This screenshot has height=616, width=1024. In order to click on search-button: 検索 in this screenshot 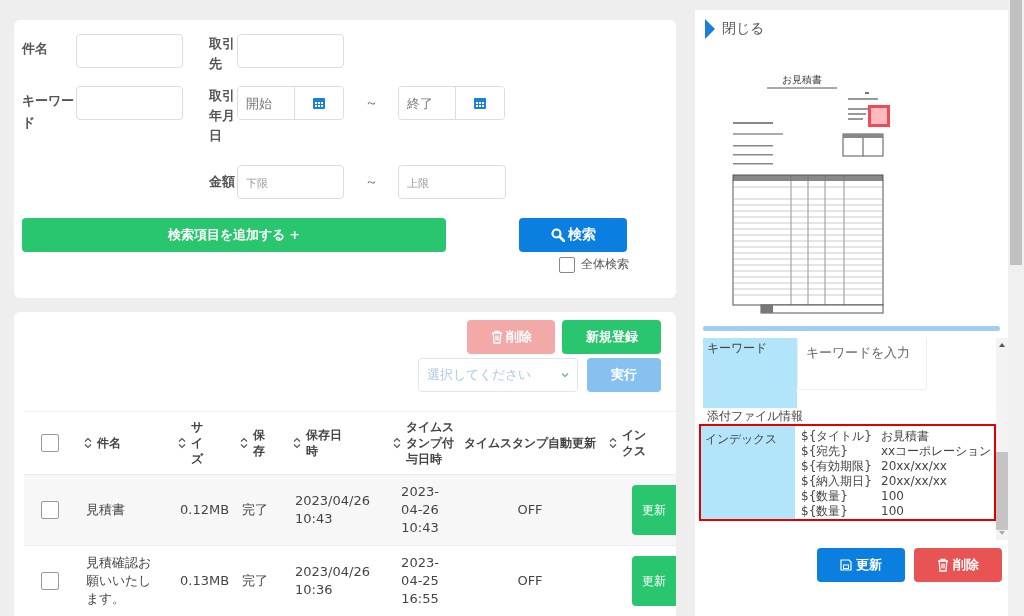, I will do `click(573, 235)`.